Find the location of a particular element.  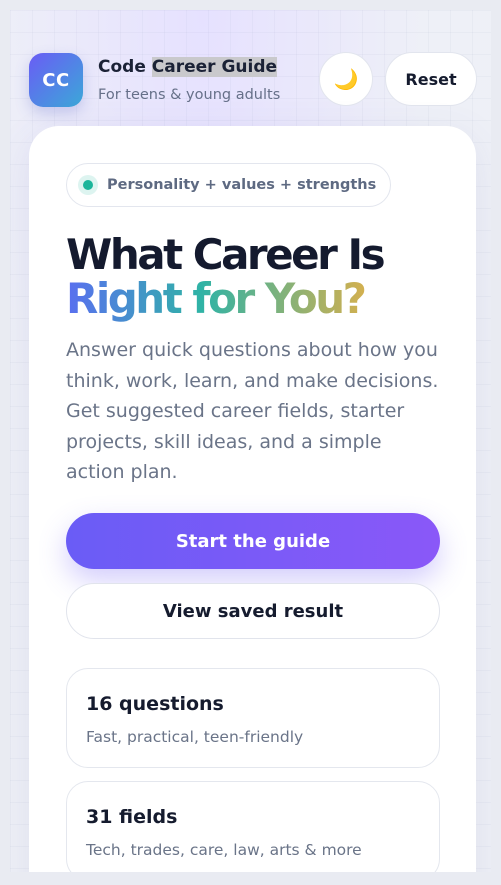

moon-icon: 🌙 is located at coordinates (346, 79).